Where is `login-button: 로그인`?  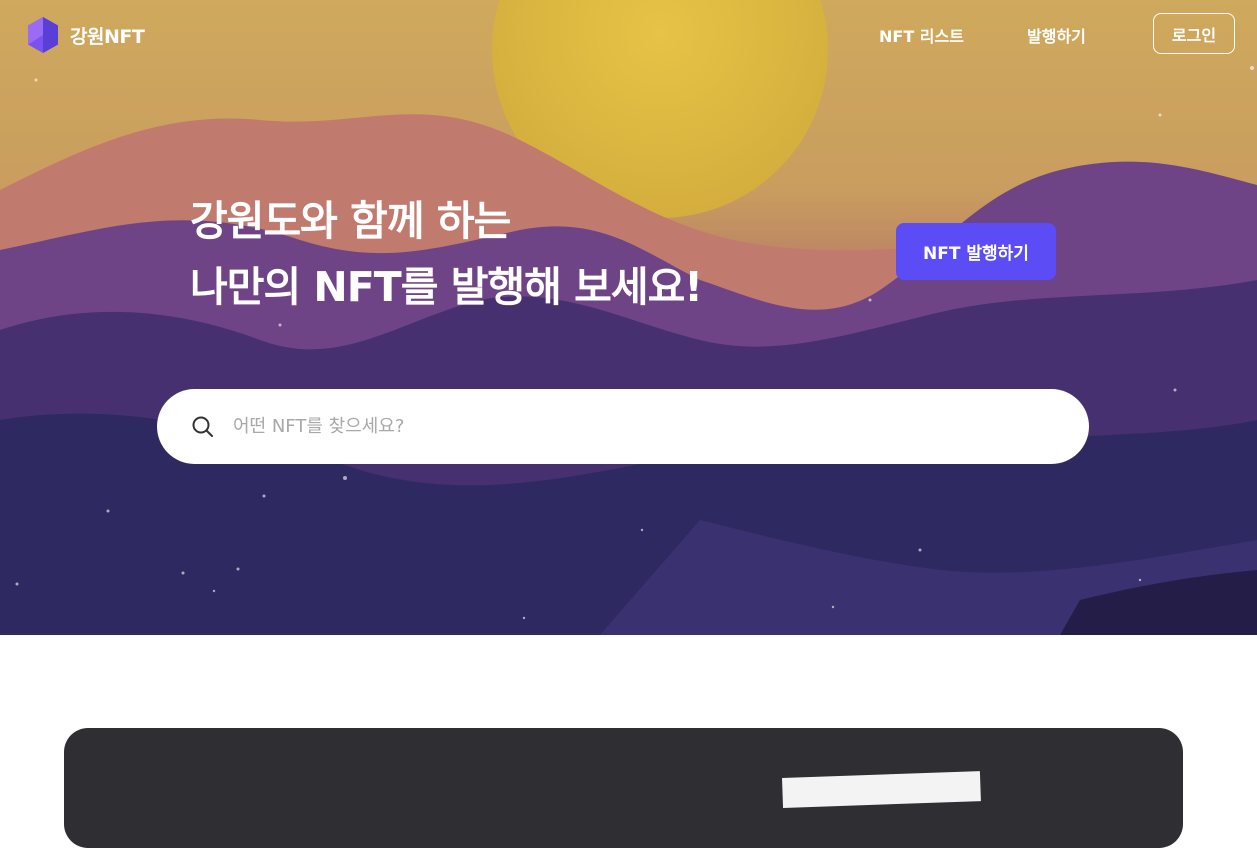 login-button: 로그인 is located at coordinates (1194, 33).